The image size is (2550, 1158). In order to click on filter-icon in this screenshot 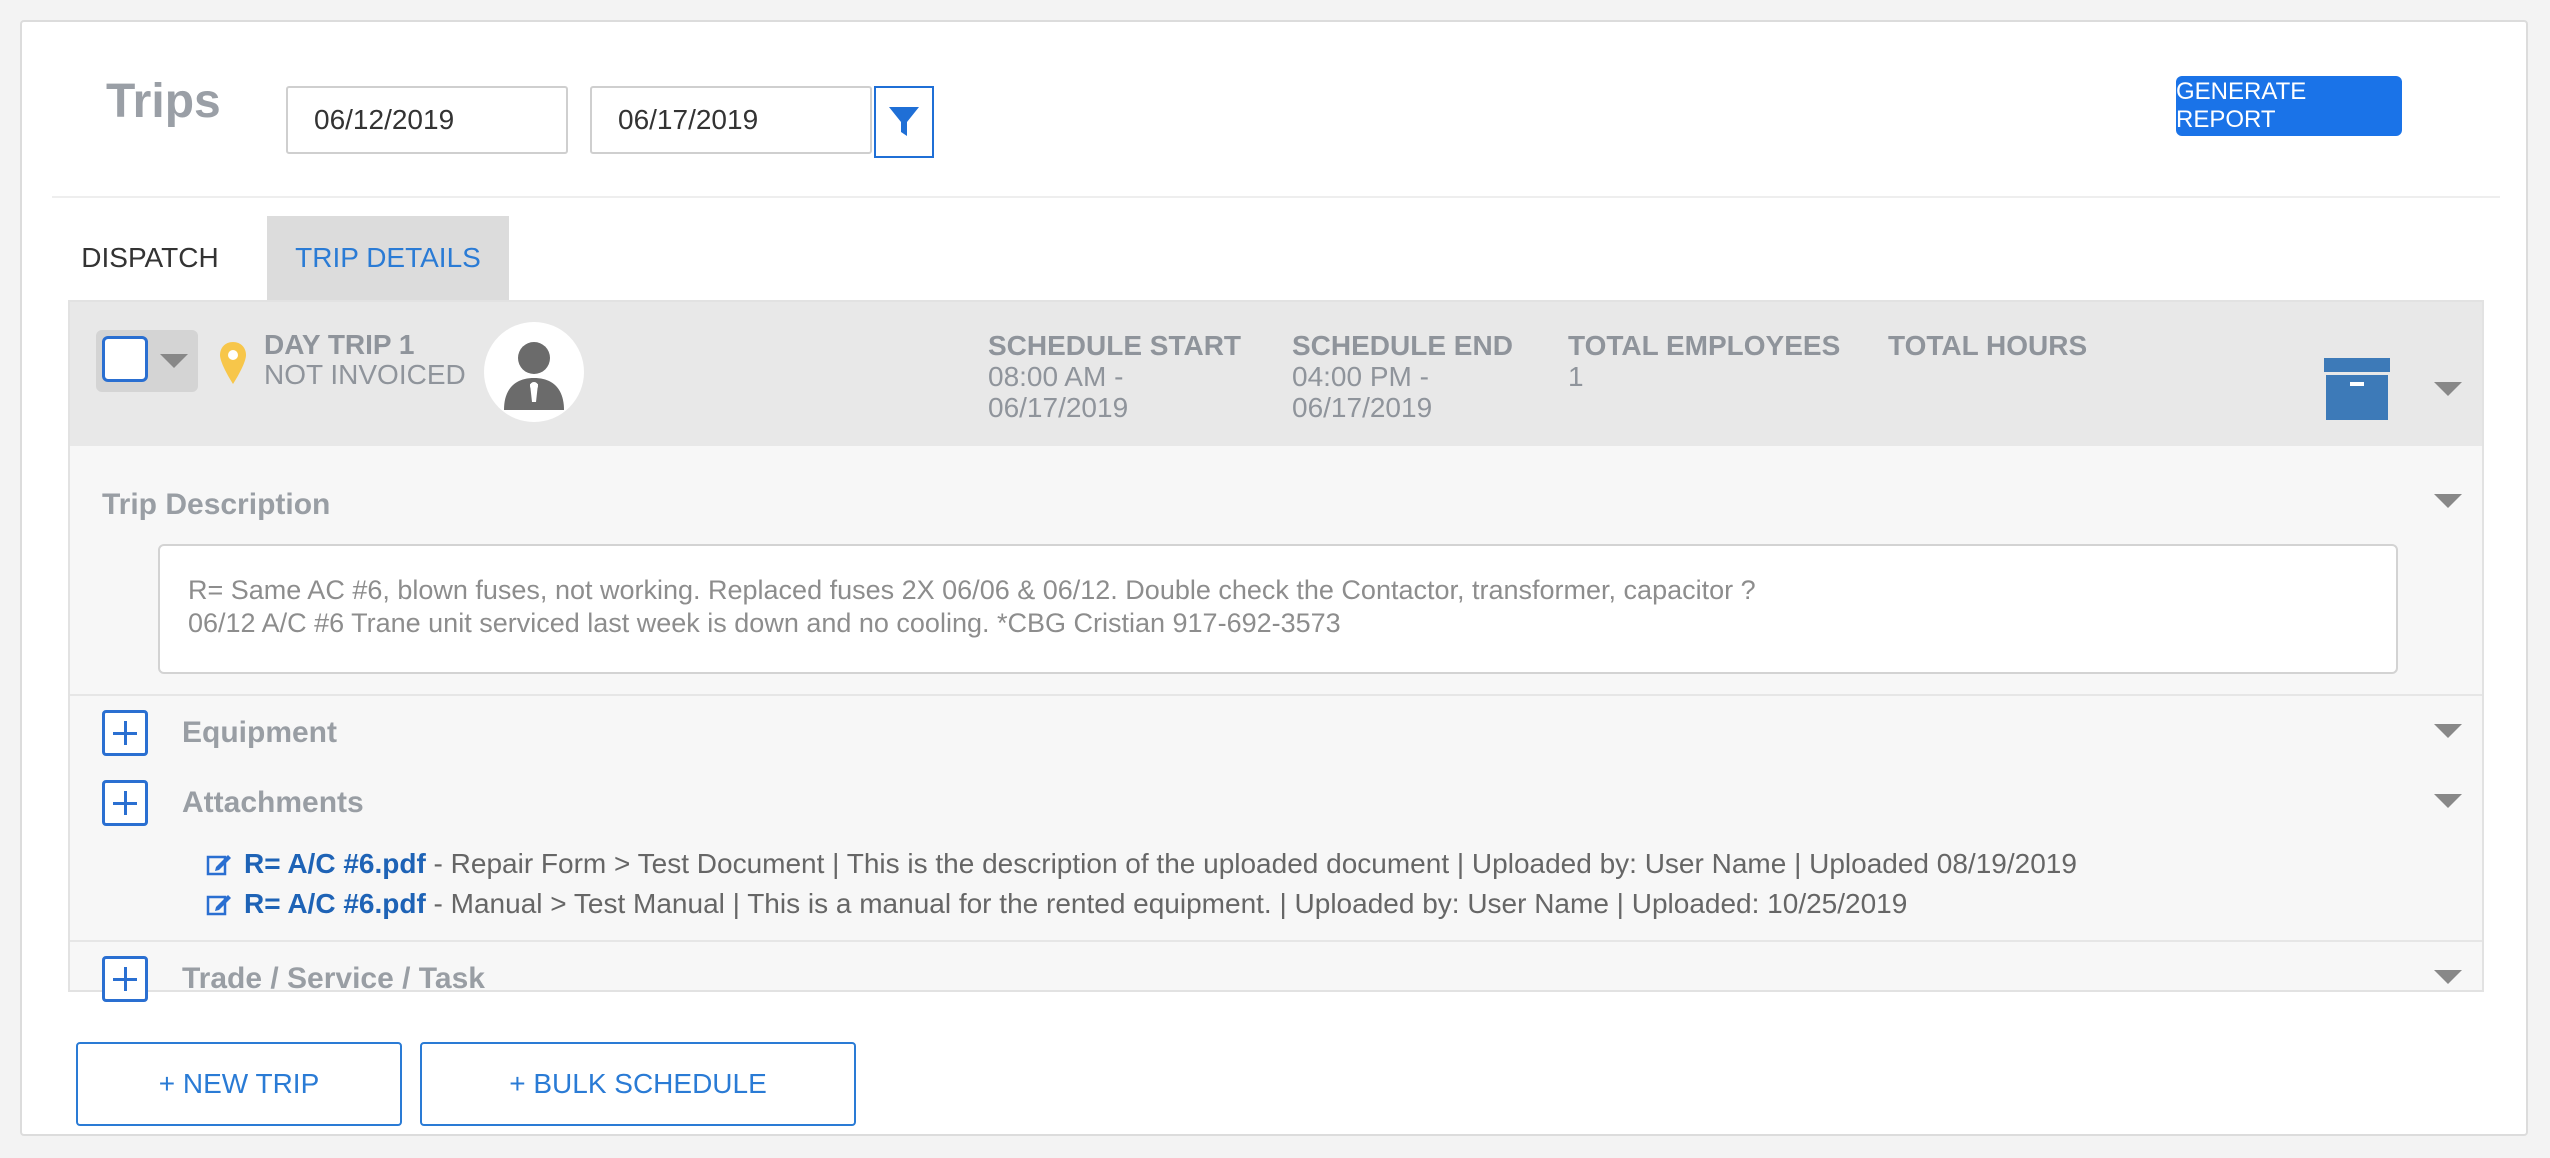, I will do `click(904, 121)`.